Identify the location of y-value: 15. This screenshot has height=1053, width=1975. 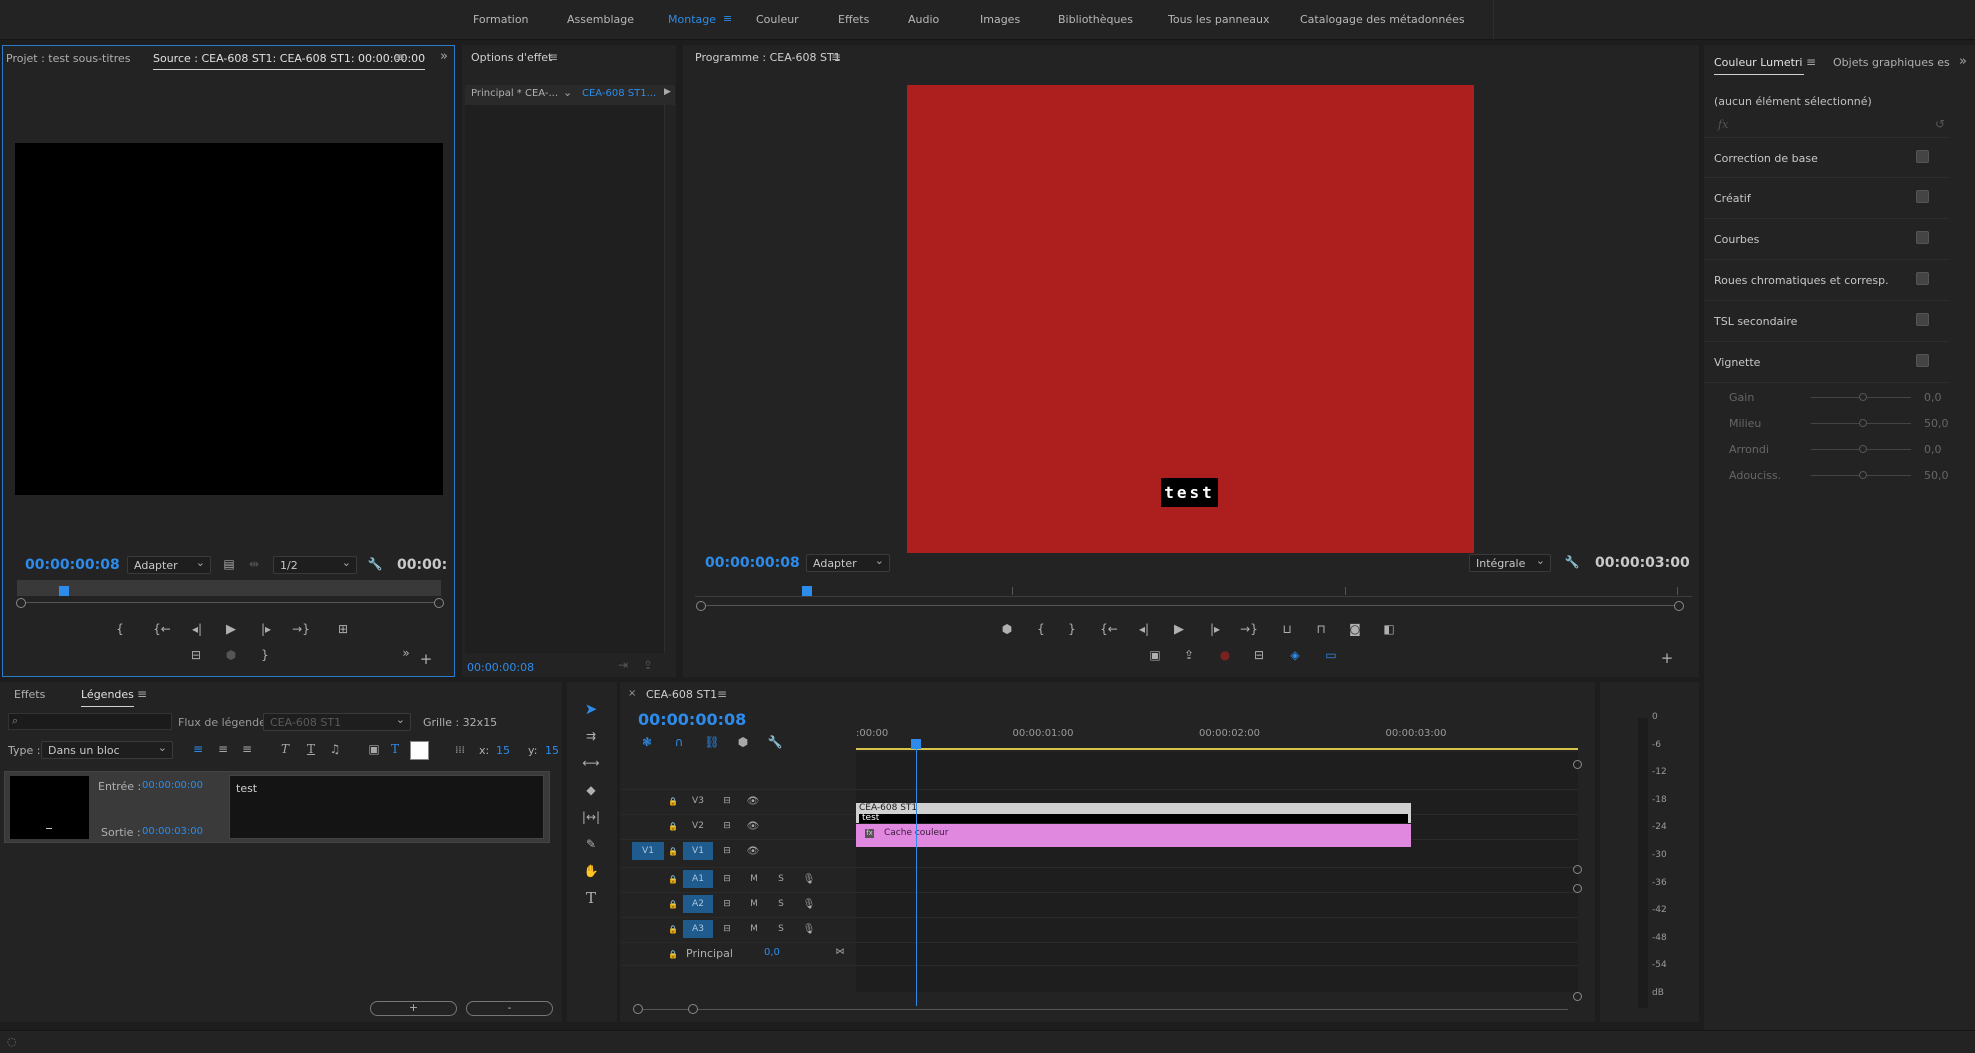
(552, 750).